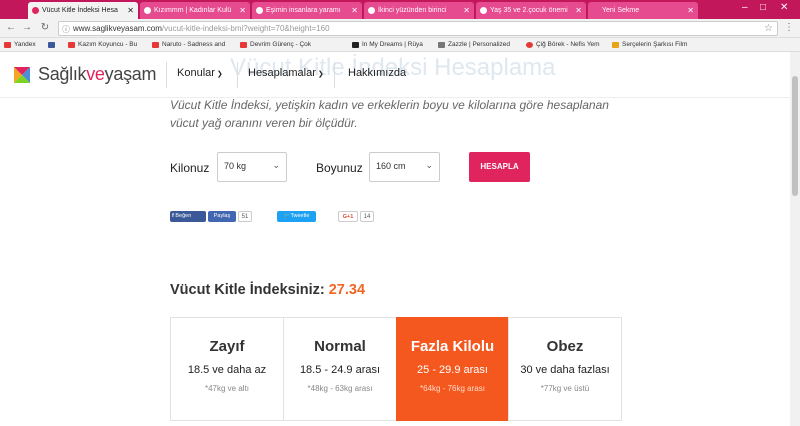 The height and width of the screenshot is (426, 800). What do you see at coordinates (339, 168) in the screenshot?
I see `height-label: Boyunuz` at bounding box center [339, 168].